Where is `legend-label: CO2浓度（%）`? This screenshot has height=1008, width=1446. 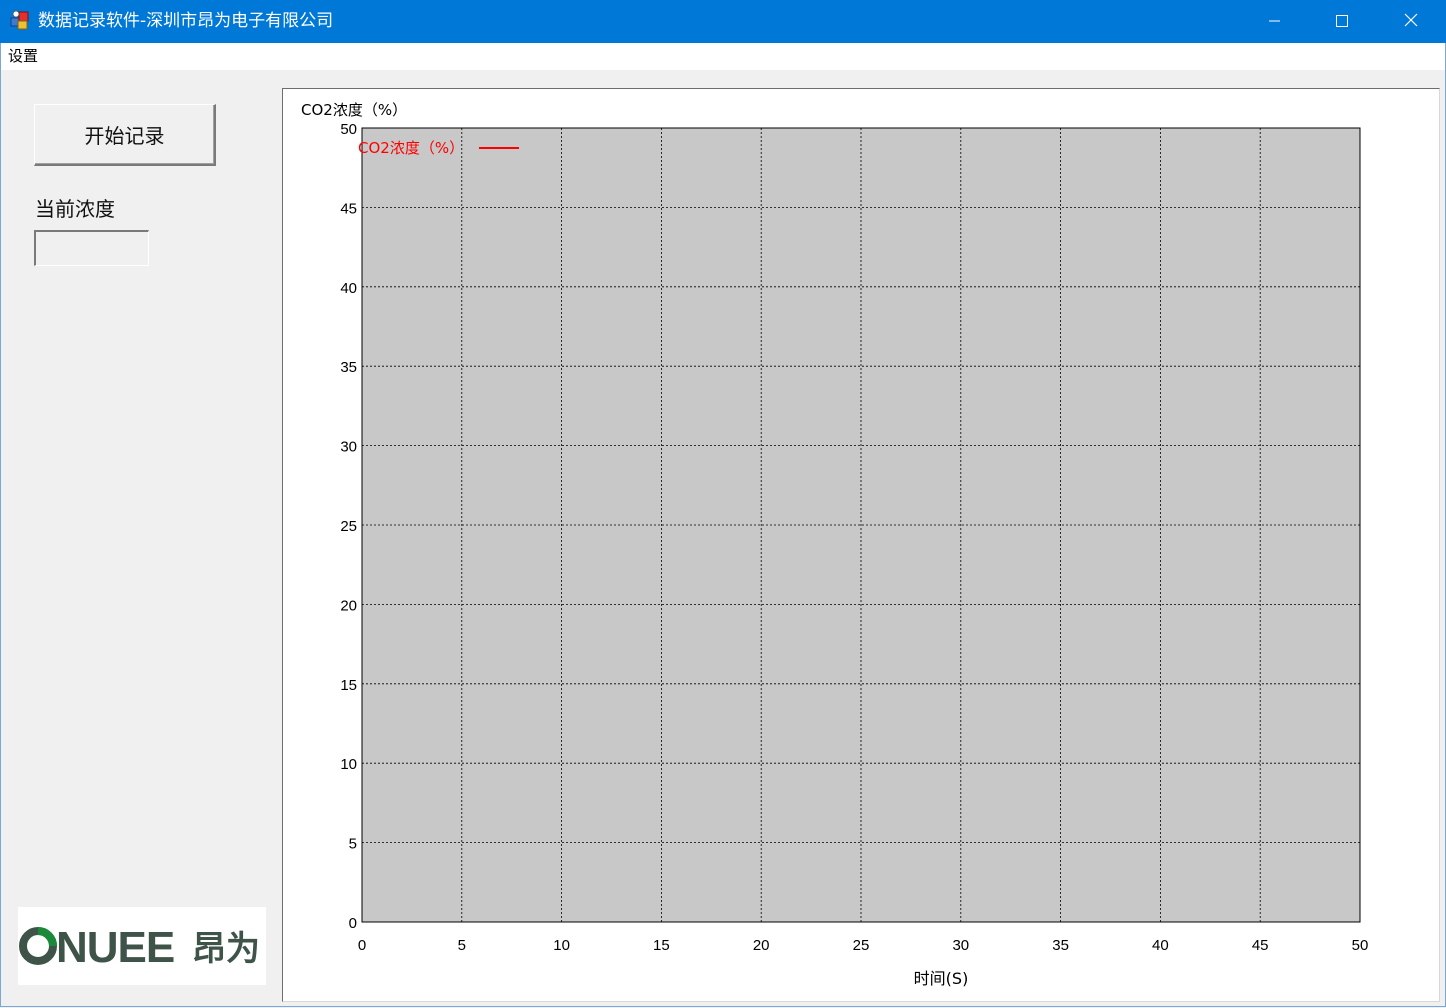
legend-label: CO2浓度（%） is located at coordinates (411, 148).